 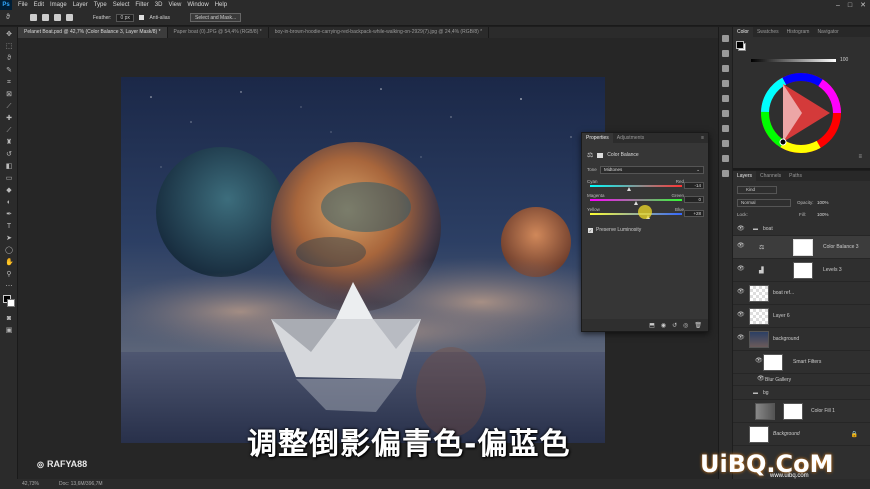 What do you see at coordinates (743, 32) in the screenshot?
I see `tab-color: Color` at bounding box center [743, 32].